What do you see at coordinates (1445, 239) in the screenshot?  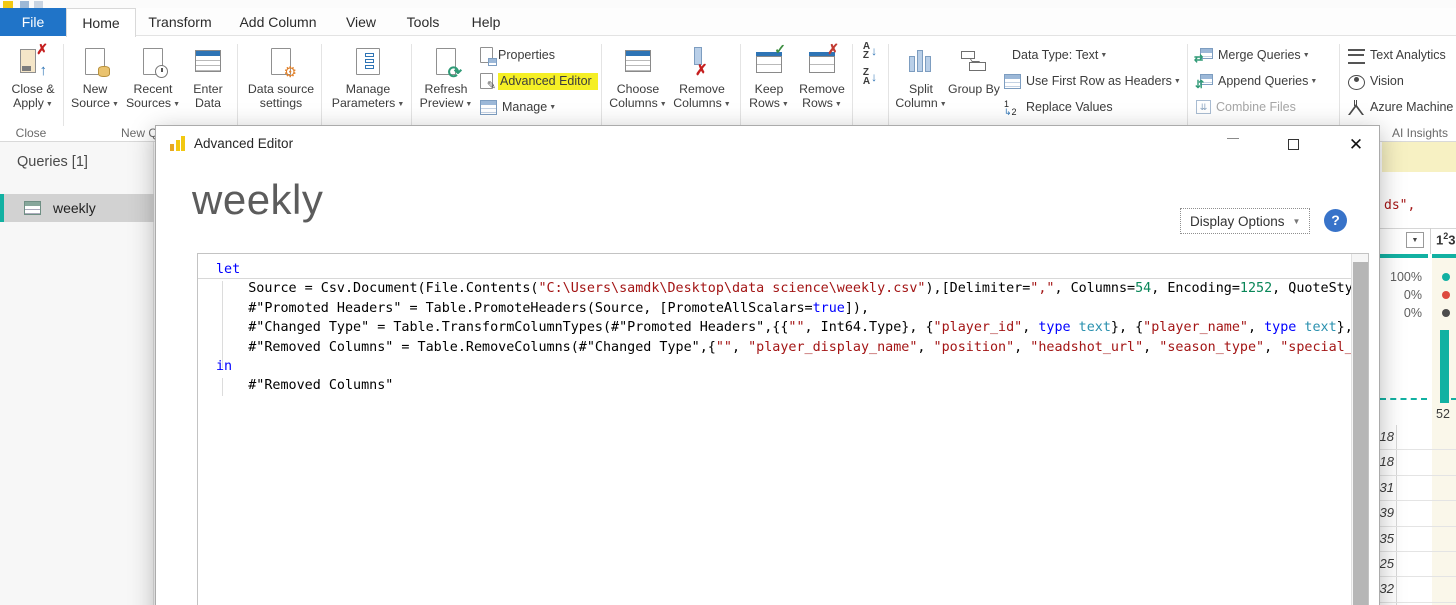 I see `numeric-type-icon: 123` at bounding box center [1445, 239].